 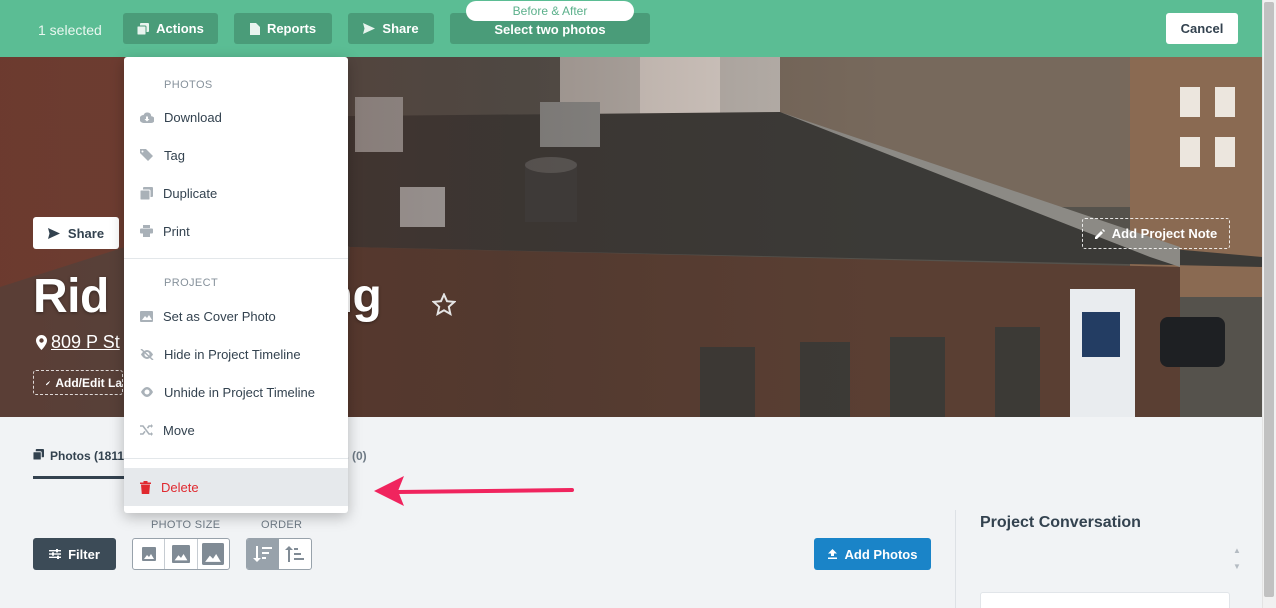 I want to click on menu-item-move: Move, so click(x=236, y=430).